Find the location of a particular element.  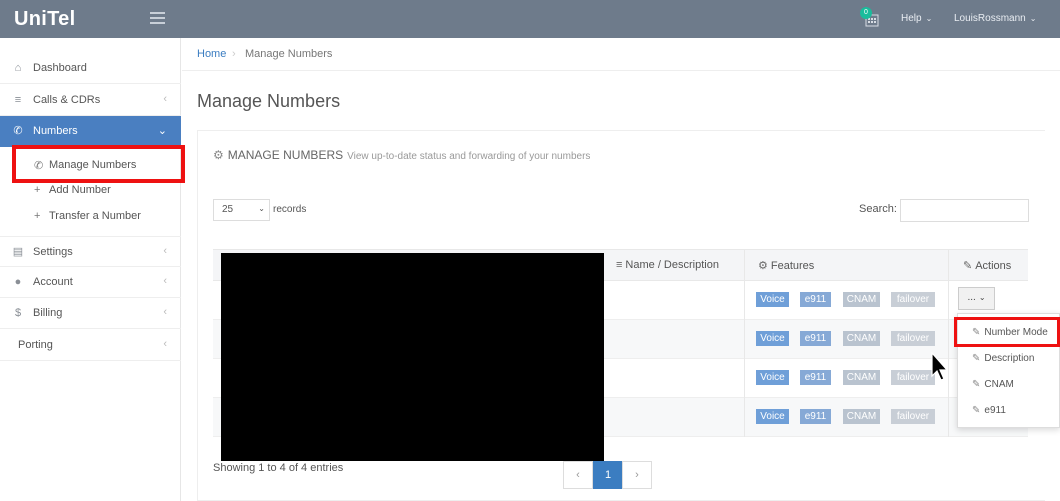

column-header-name: ≡ Name / Description is located at coordinates (667, 265).